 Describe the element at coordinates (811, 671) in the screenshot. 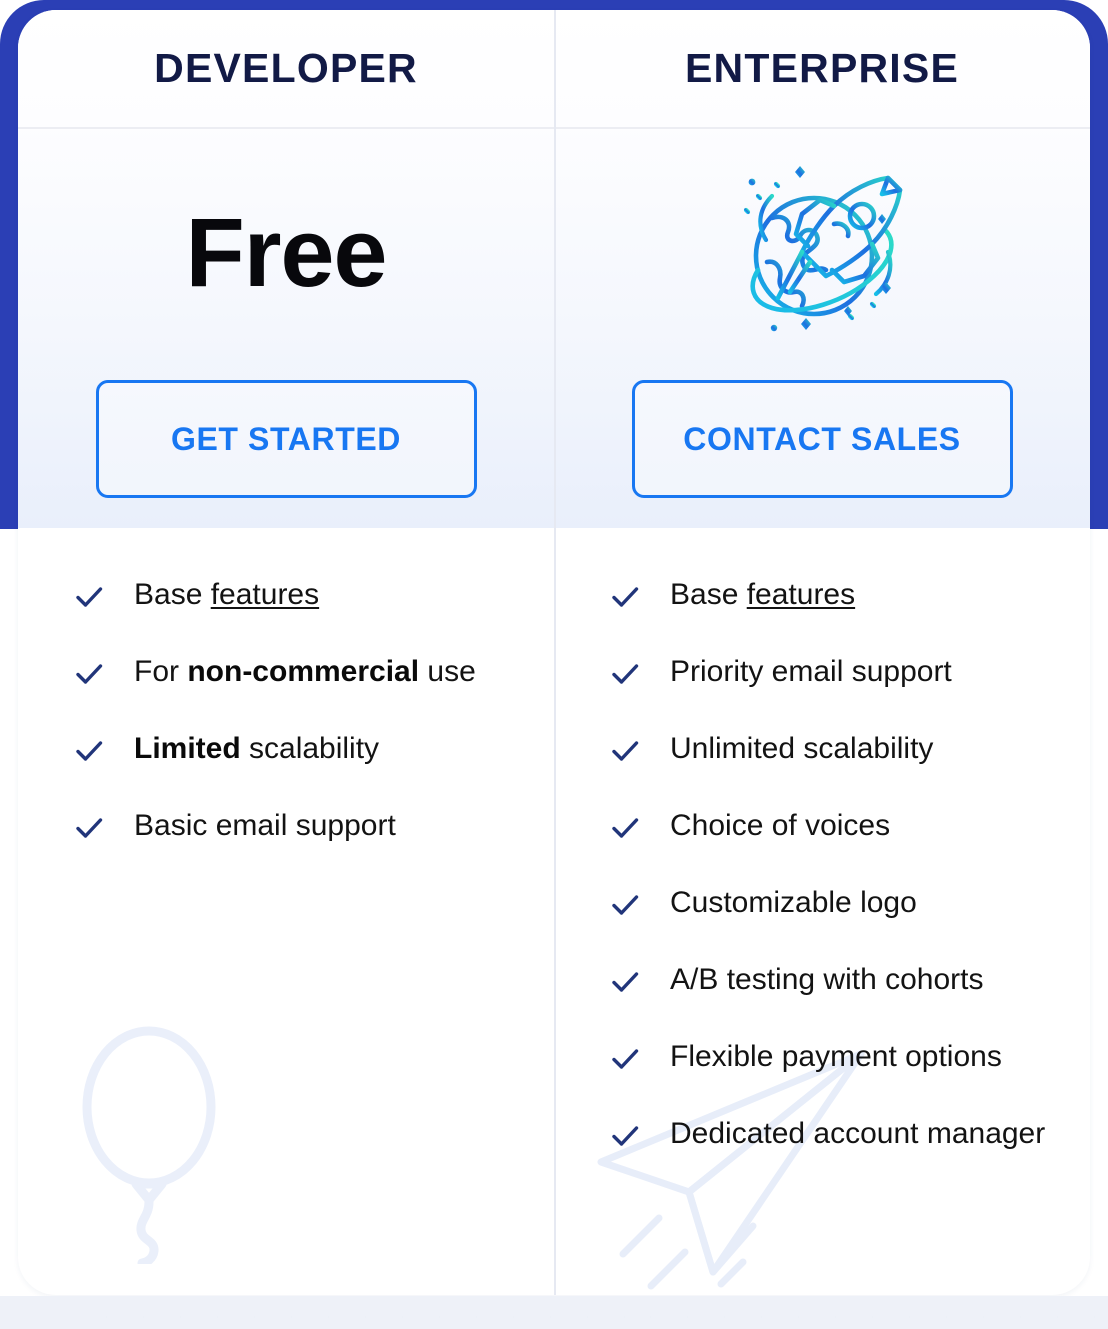

I see `feature-text-part: Priority email support` at that location.